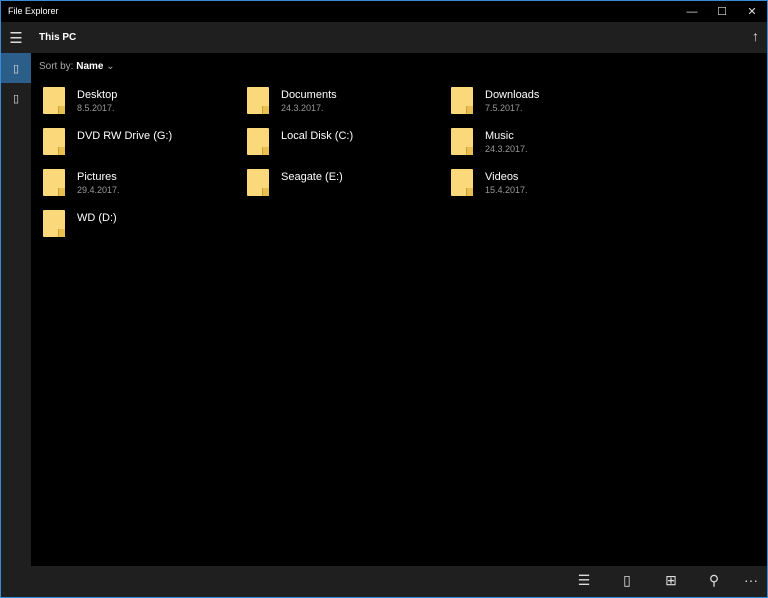 This screenshot has width=768, height=598. What do you see at coordinates (58, 37) in the screenshot?
I see `page-title: This PC` at bounding box center [58, 37].